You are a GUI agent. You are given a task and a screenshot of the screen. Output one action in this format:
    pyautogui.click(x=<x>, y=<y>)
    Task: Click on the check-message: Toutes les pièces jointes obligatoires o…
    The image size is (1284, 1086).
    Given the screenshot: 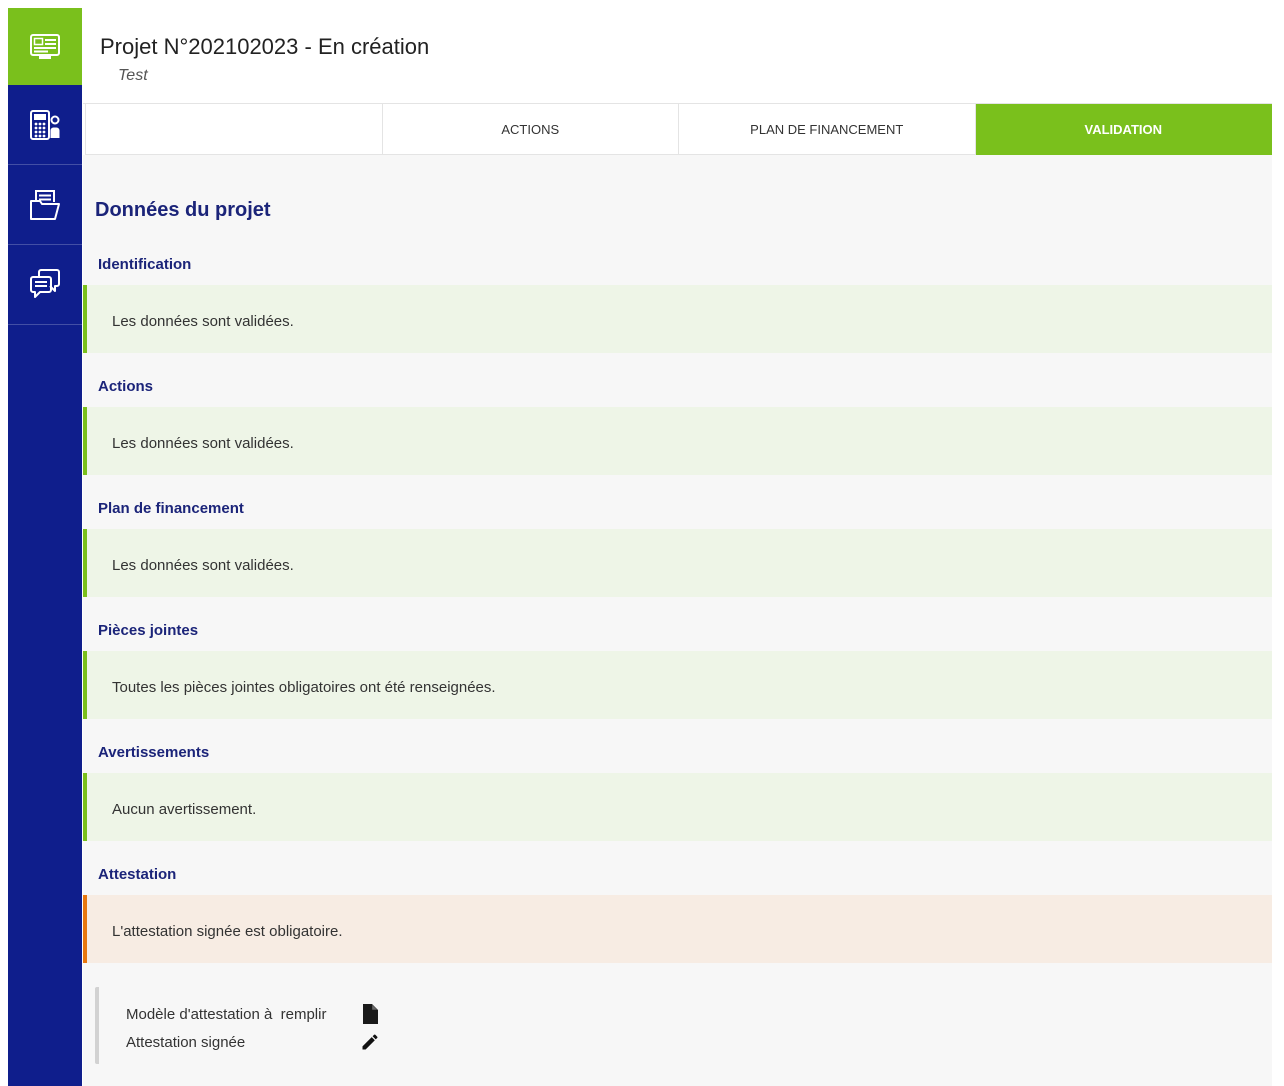 What is the action you would take?
    pyautogui.click(x=304, y=687)
    